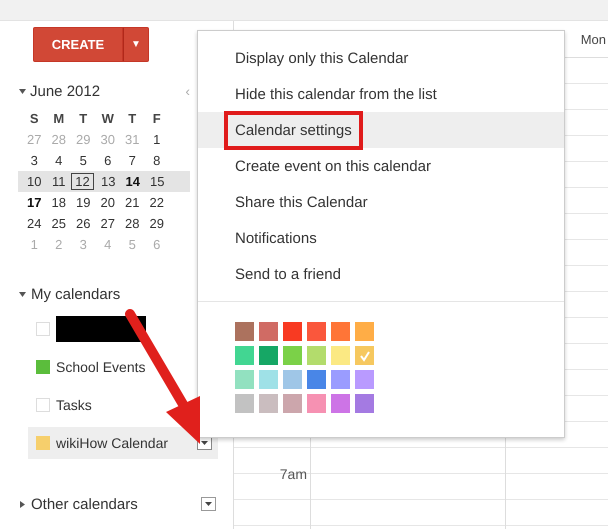 This screenshot has height=529, width=608. I want to click on day-cell: 21, so click(132, 202).